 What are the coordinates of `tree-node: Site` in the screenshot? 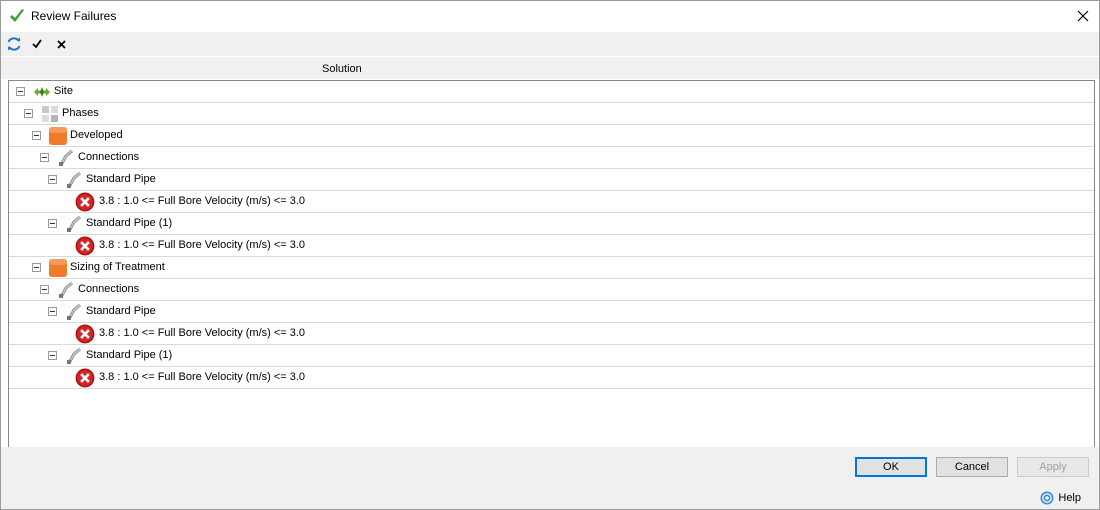 It's located at (551, 92).